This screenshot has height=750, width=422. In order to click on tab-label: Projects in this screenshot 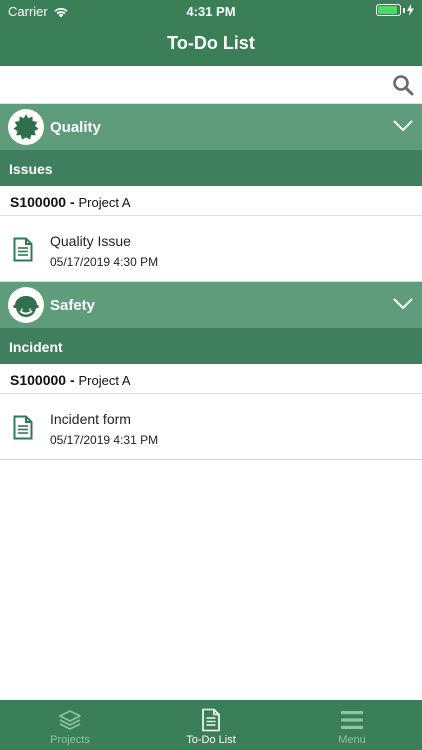, I will do `click(70, 740)`.